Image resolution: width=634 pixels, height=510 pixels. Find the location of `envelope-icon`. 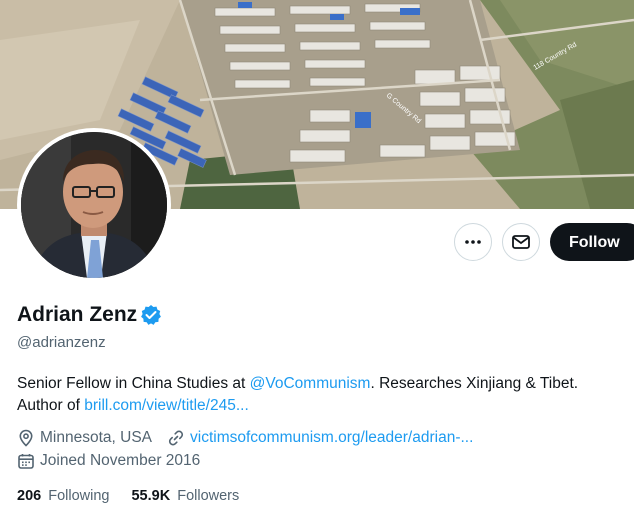

envelope-icon is located at coordinates (521, 242).